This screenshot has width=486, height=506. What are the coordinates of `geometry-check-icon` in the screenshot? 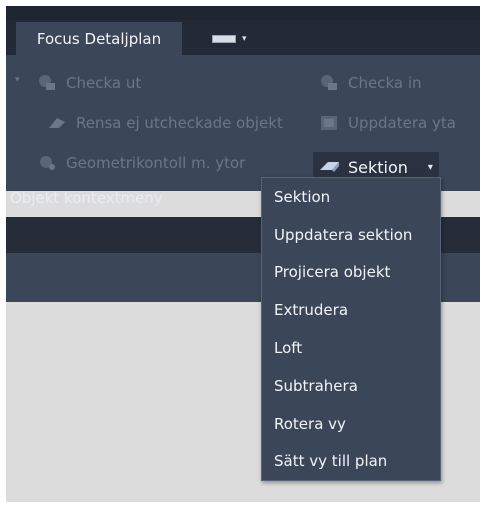 It's located at (47, 163).